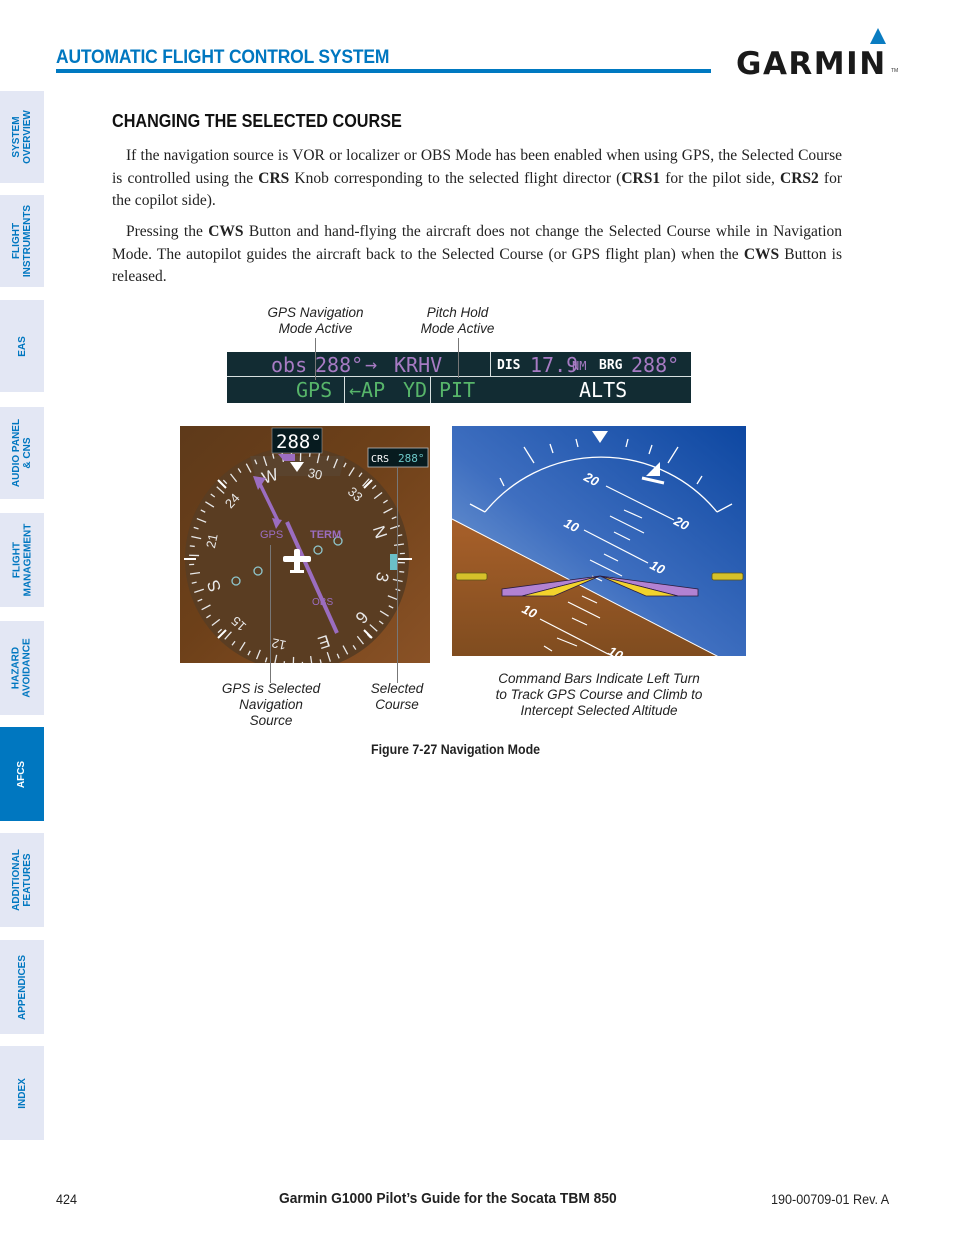  Describe the element at coordinates (380, 459) in the screenshot. I see `crs-label: CRS` at that location.